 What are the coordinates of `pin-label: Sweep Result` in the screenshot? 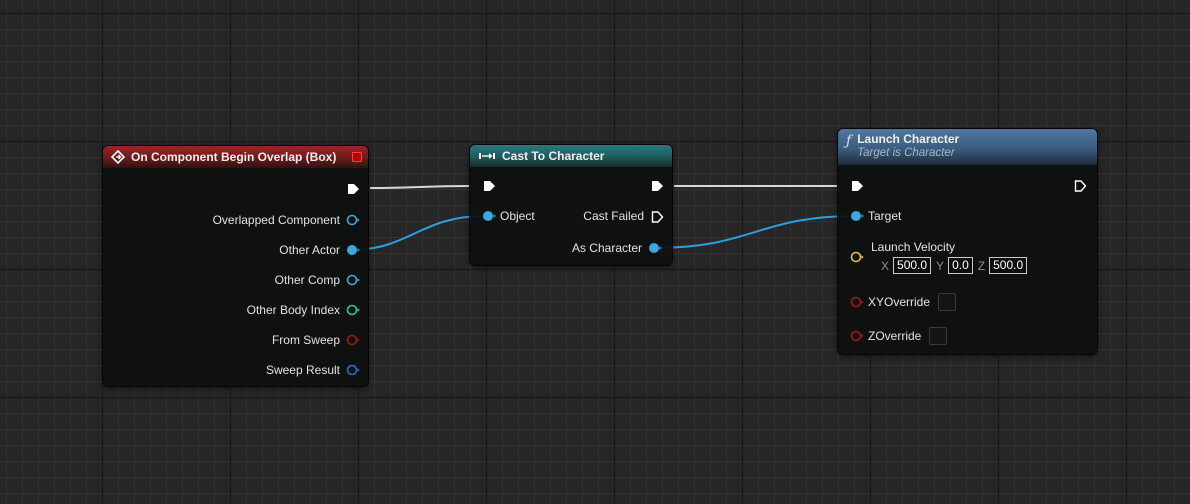 It's located at (302, 370).